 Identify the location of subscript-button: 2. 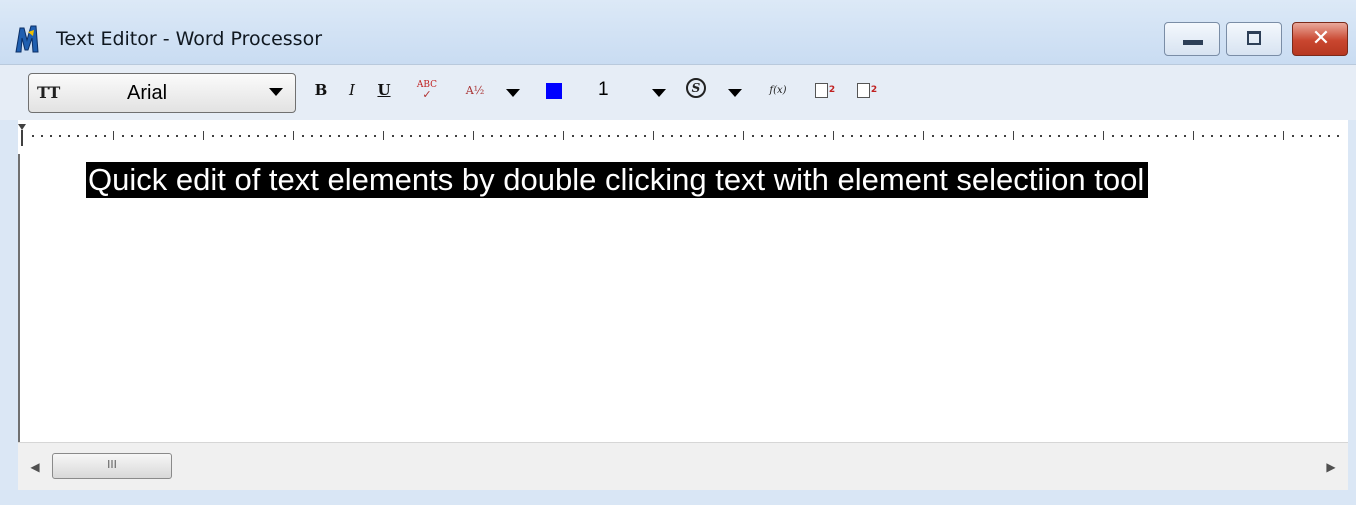
(867, 90).